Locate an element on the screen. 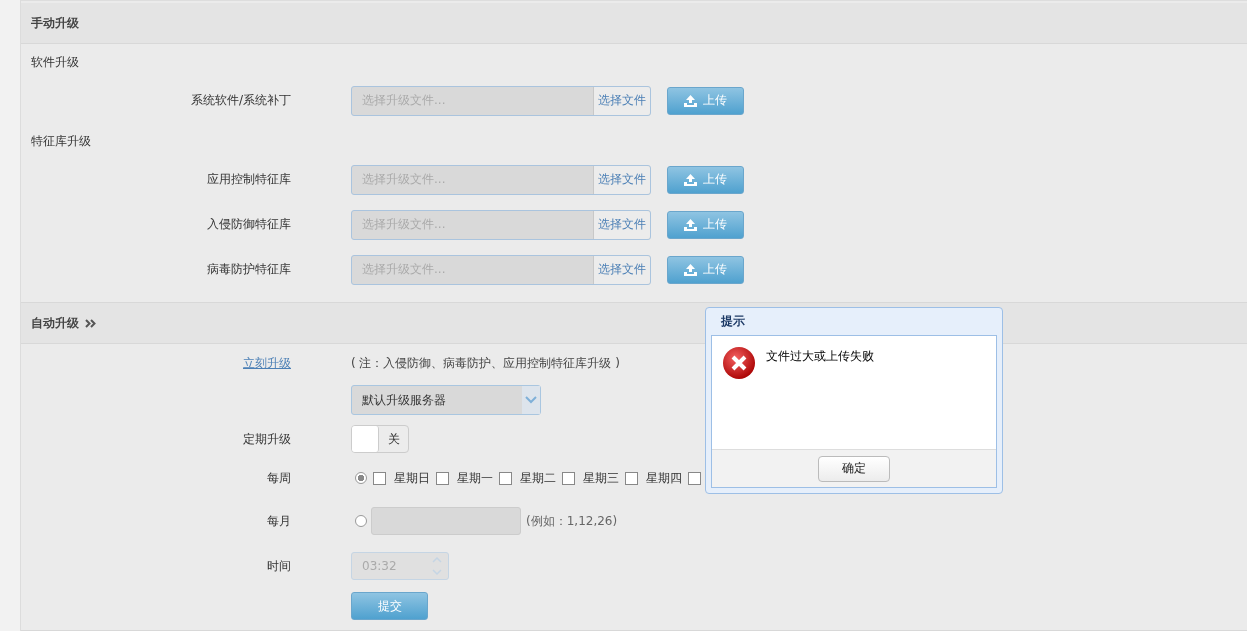 The width and height of the screenshot is (1247, 631). group-heading: 软件升级 is located at coordinates (55, 62).